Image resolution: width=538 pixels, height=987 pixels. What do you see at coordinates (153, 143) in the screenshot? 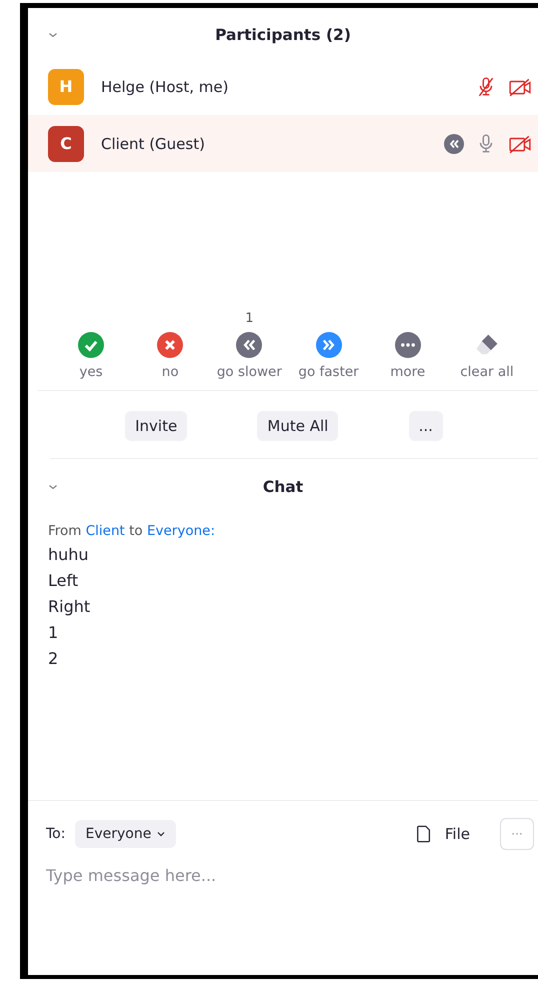
I see `participant-name: Client (Guest)` at bounding box center [153, 143].